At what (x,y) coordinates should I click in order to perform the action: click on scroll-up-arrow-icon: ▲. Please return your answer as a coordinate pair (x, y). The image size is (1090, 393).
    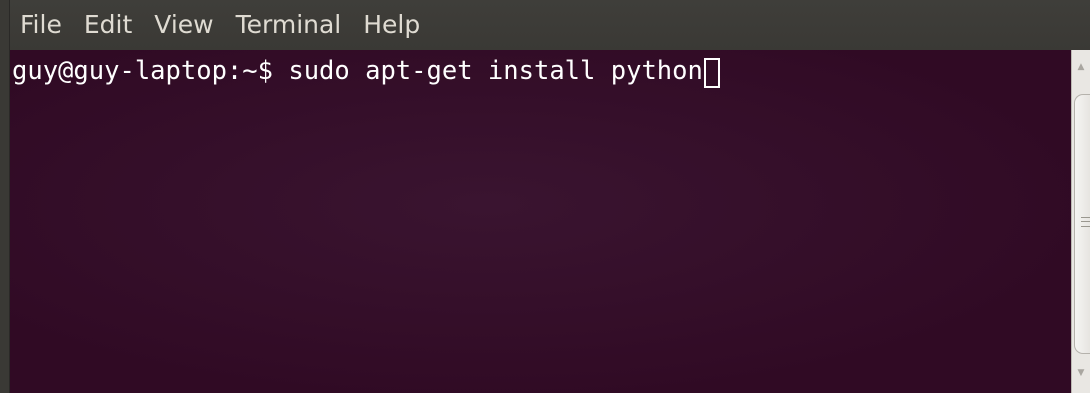
    Looking at the image, I should click on (1081, 67).